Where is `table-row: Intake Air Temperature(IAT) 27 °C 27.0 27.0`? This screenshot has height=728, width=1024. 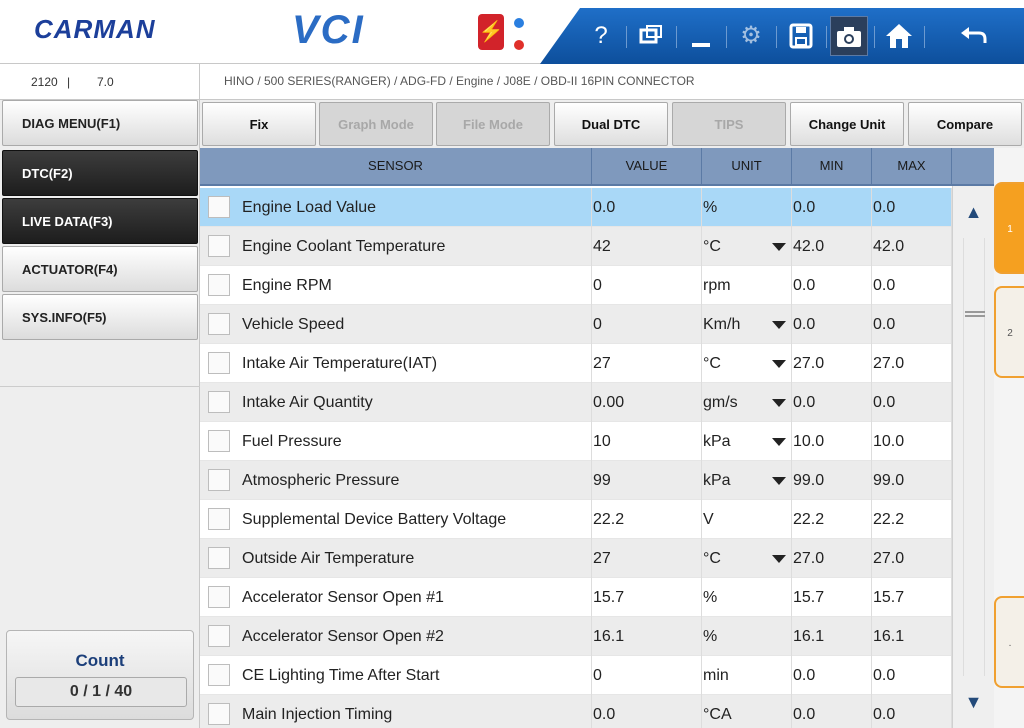 table-row: Intake Air Temperature(IAT) 27 °C 27.0 27.0 is located at coordinates (576, 363).